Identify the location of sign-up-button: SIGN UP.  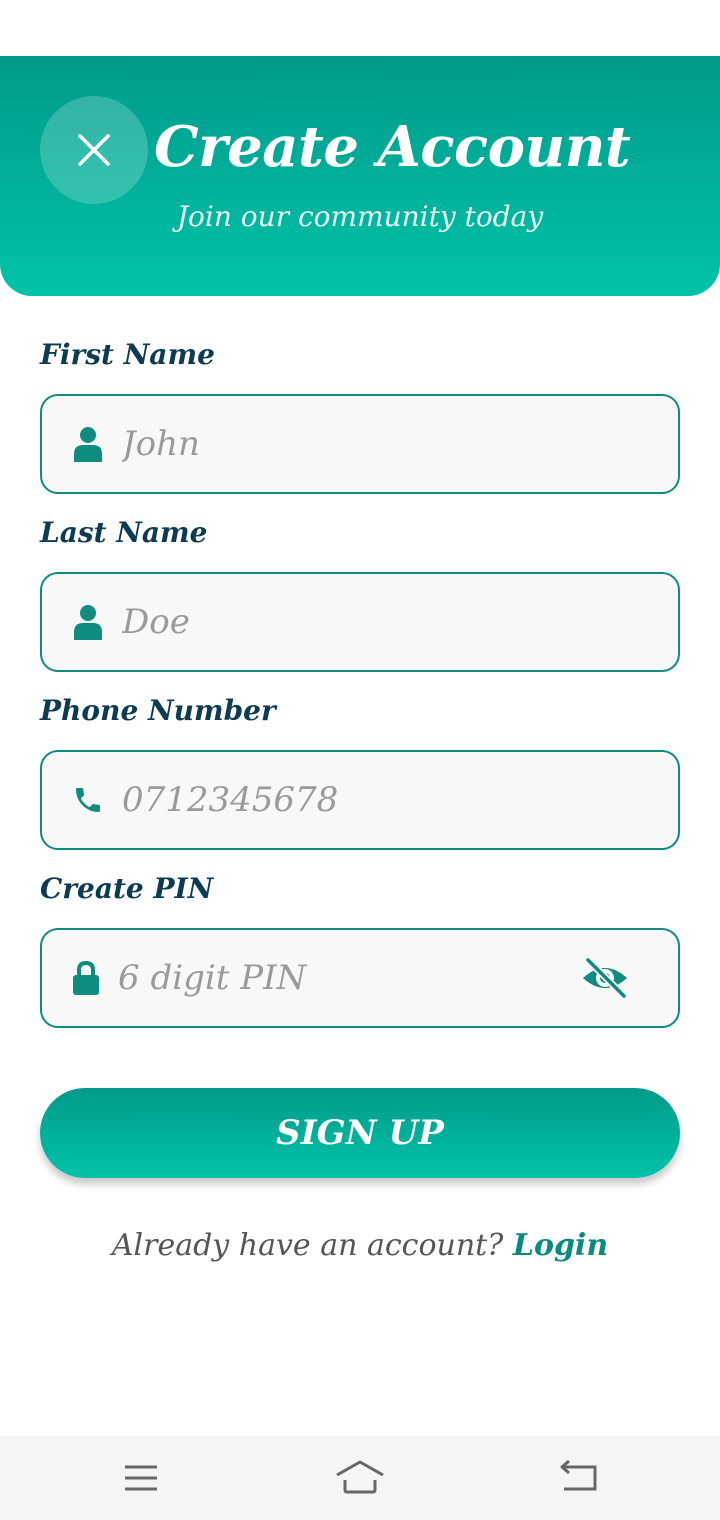
(360, 1133).